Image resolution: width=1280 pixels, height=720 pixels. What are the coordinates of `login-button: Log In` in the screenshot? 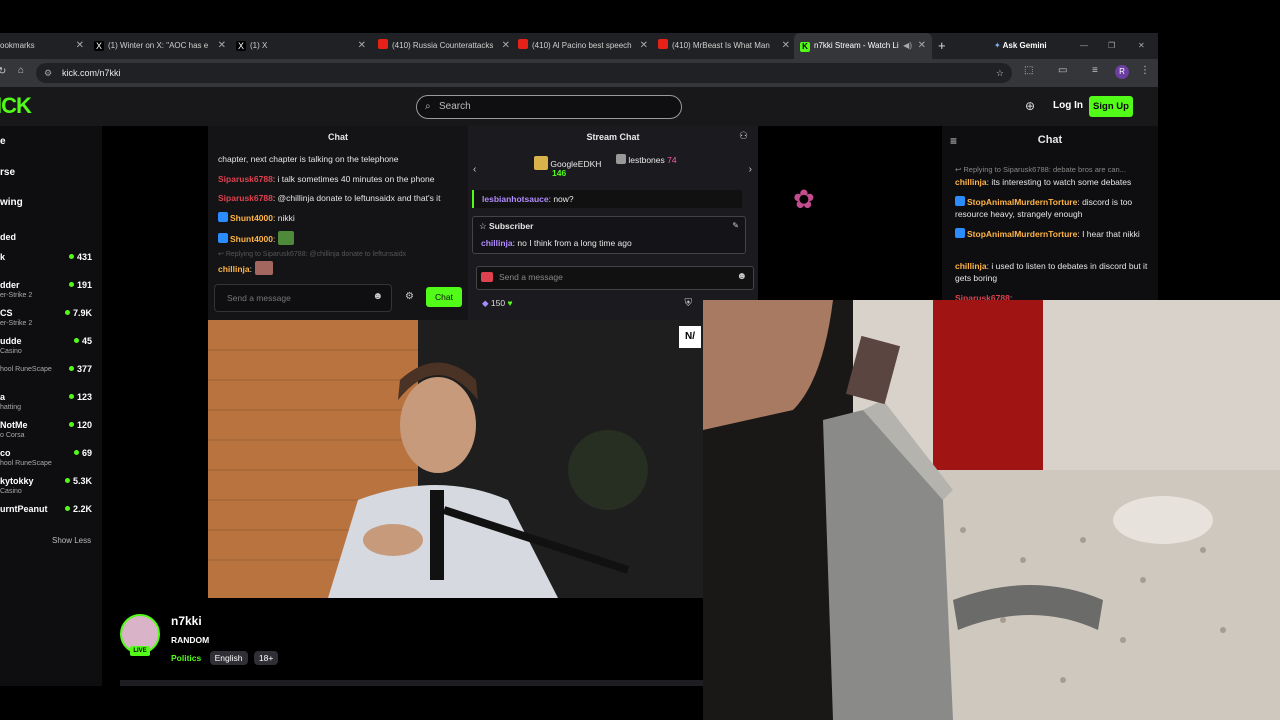 It's located at (1068, 105).